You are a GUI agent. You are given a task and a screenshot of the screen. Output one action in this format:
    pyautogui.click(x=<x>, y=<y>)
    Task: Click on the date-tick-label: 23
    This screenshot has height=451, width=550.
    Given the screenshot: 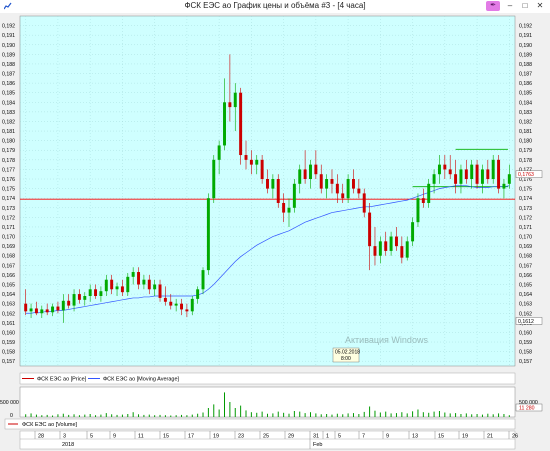 What is the action you would take?
    pyautogui.click(x=241, y=437)
    